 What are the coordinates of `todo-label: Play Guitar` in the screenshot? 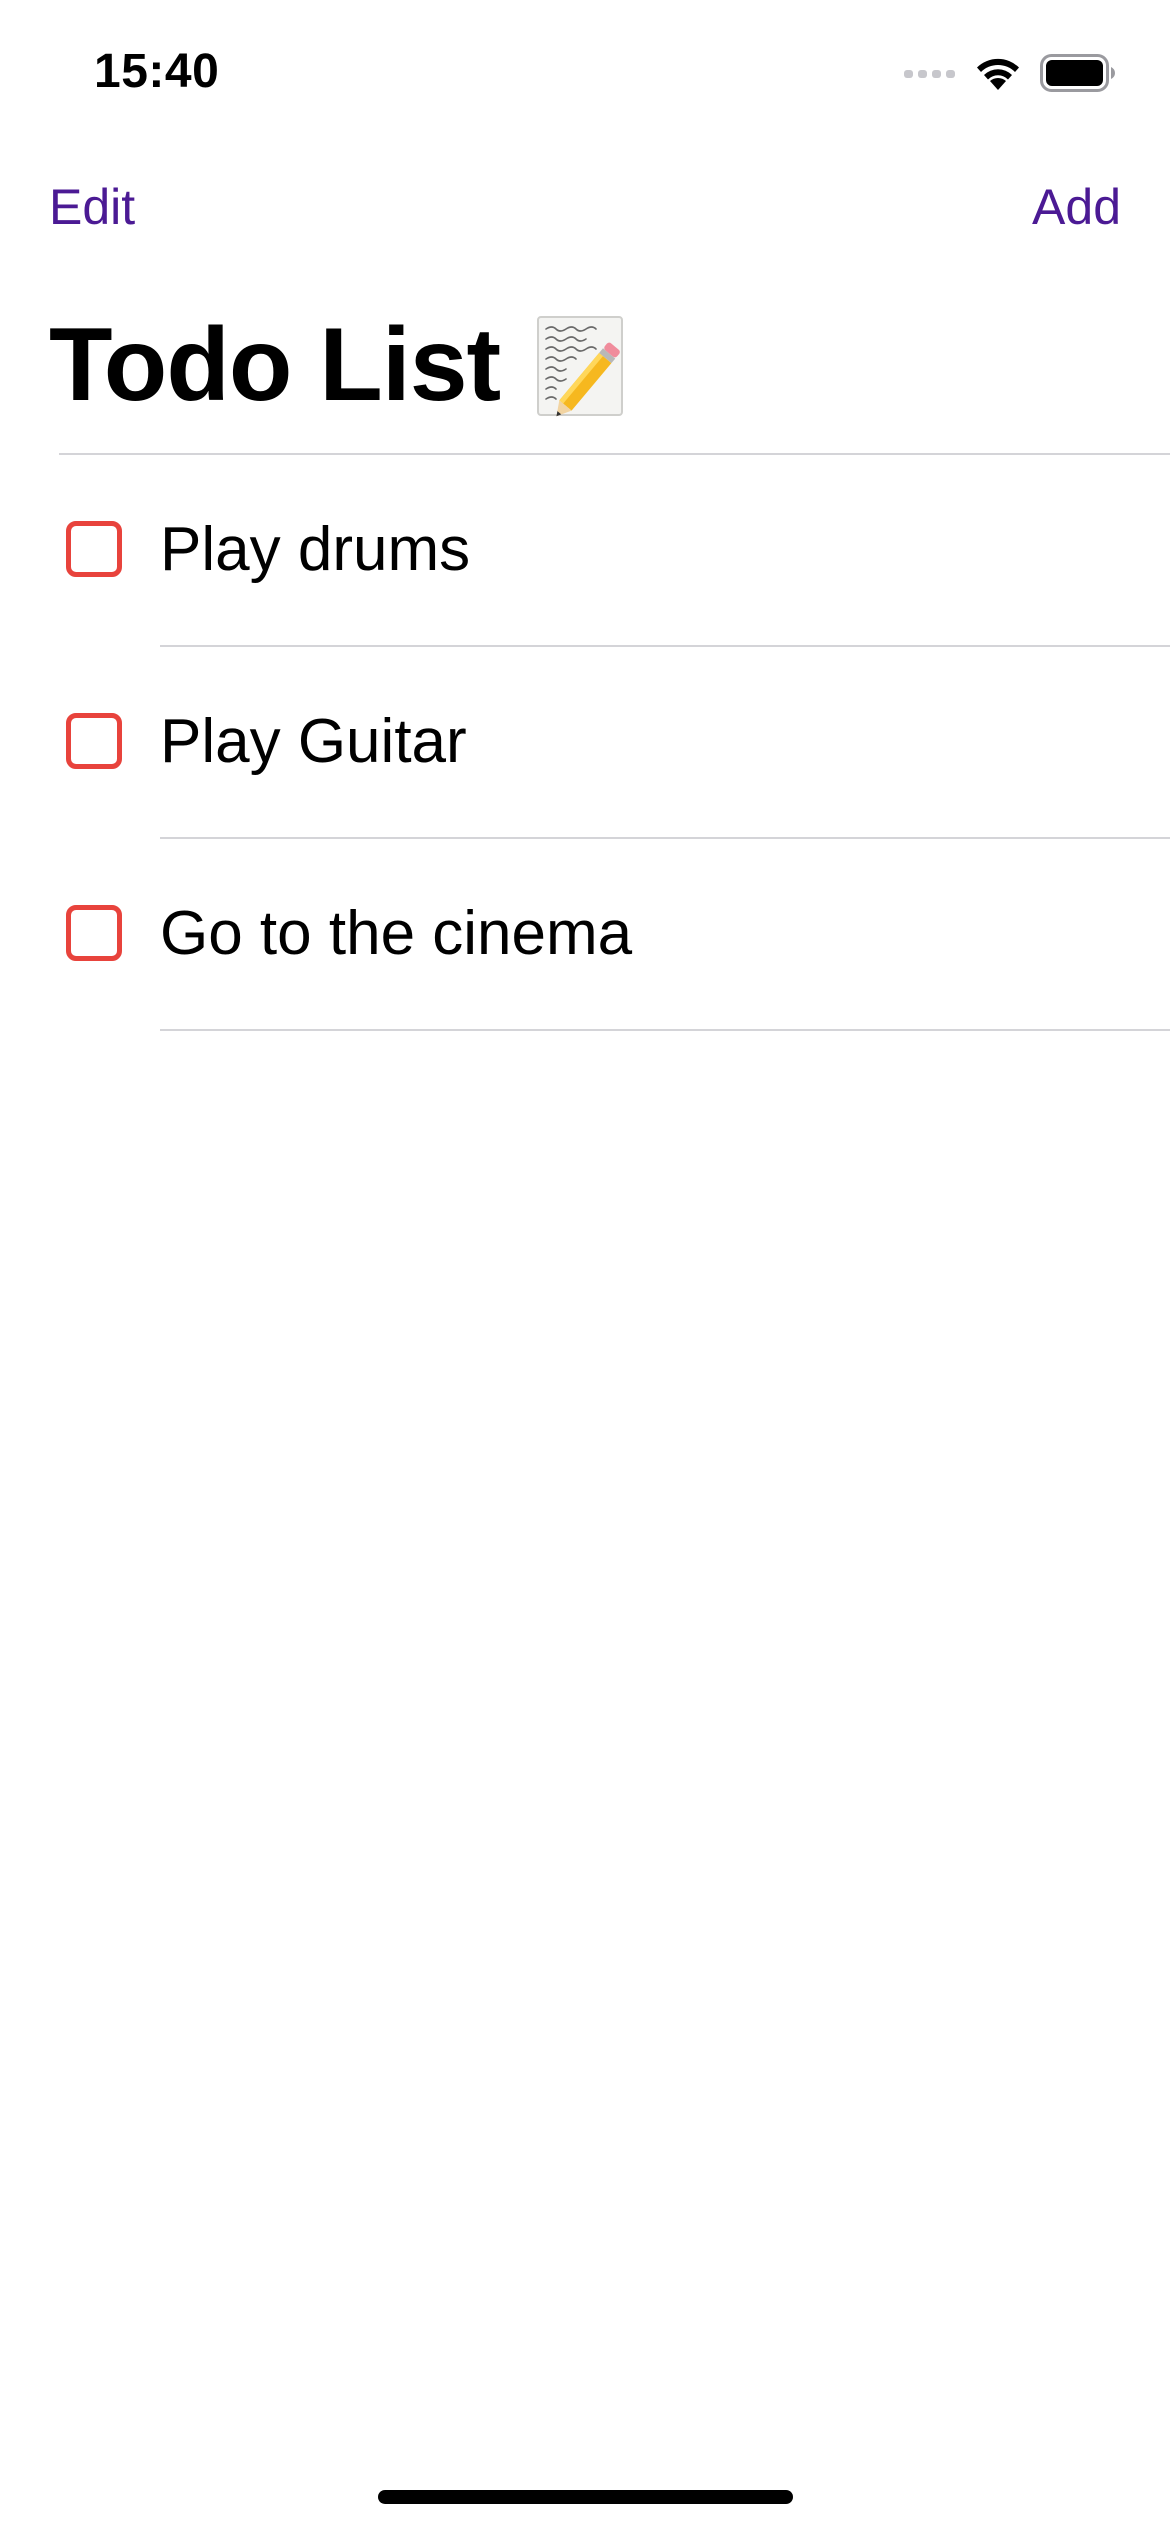 It's located at (313, 741).